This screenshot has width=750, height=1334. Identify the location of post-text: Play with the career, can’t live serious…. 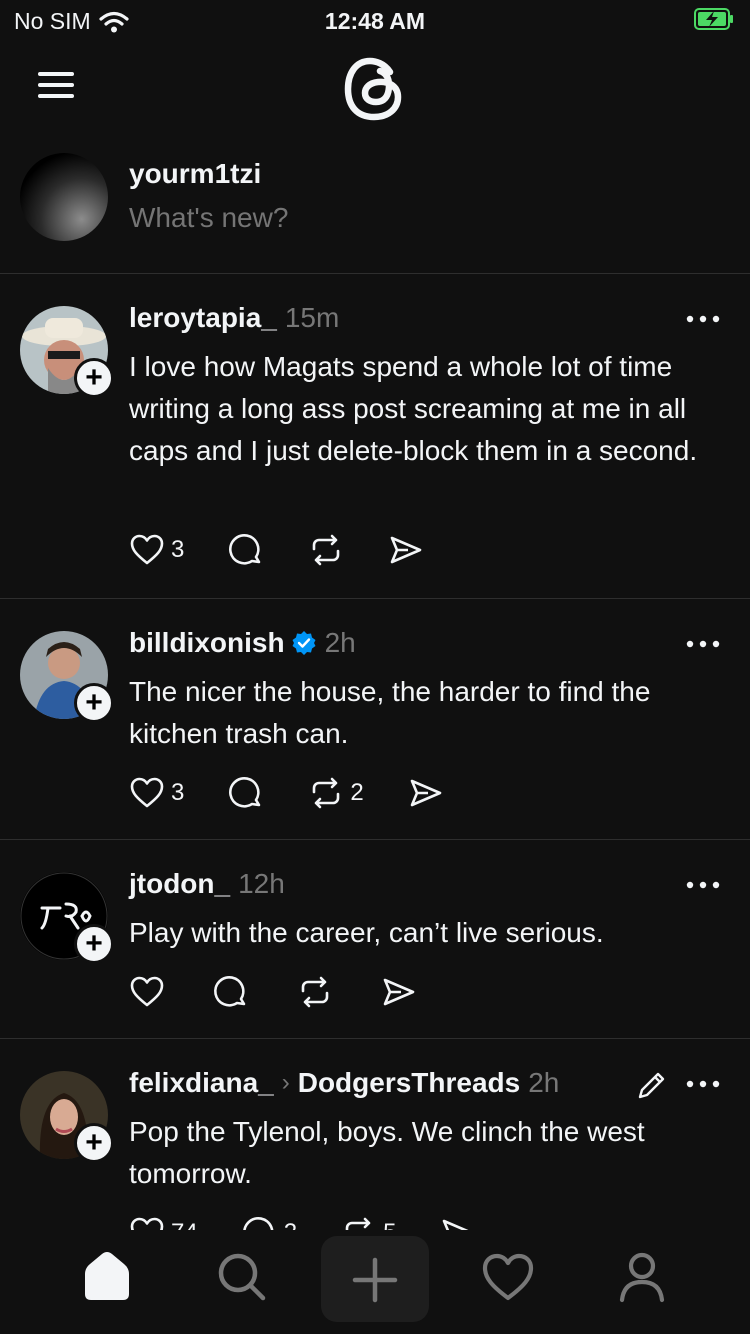
(366, 932).